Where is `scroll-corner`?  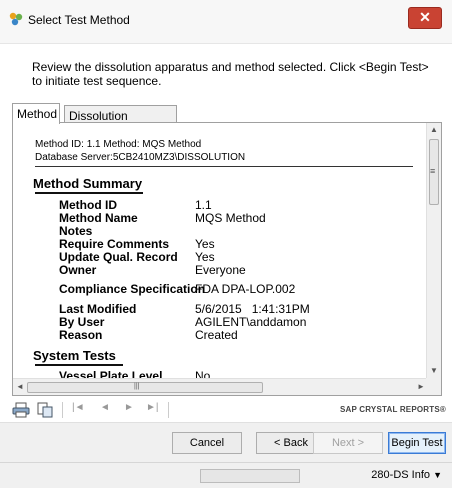
scroll-corner is located at coordinates (433, 386).